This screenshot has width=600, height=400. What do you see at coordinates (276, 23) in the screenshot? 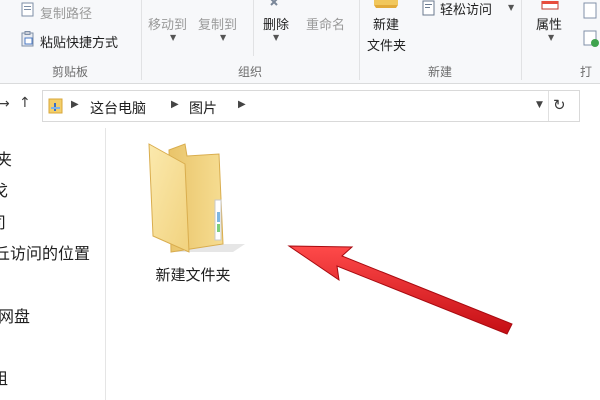
I see `delete-button: 删除` at bounding box center [276, 23].